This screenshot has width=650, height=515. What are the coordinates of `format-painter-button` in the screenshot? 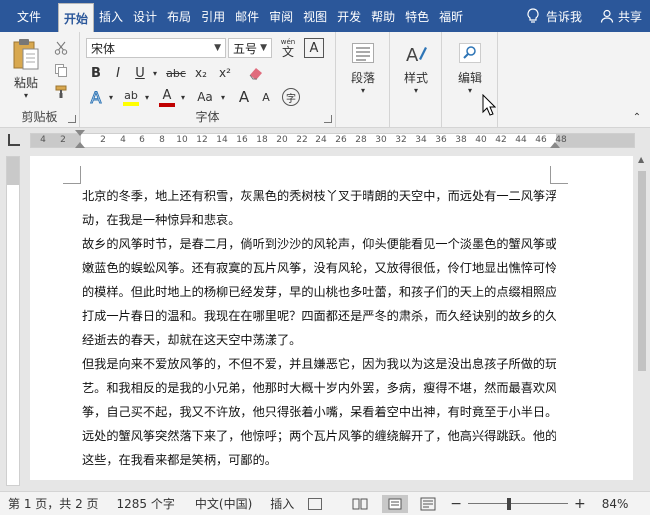 It's located at (61, 92).